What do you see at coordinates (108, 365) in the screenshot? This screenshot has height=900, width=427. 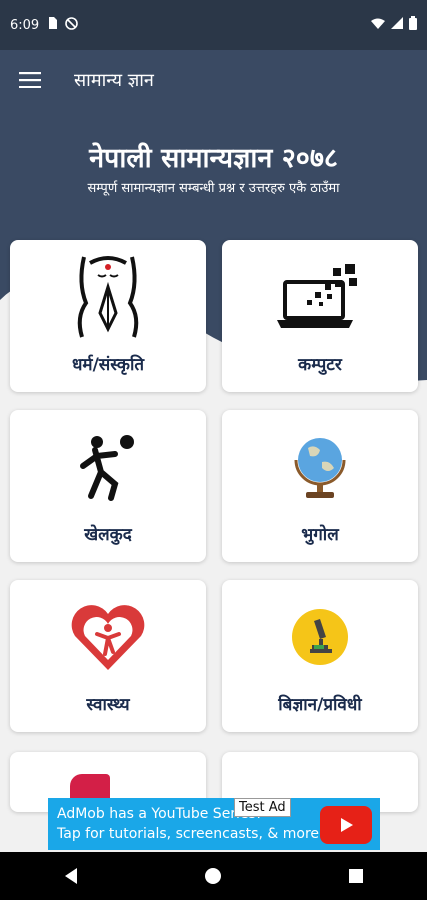 I see `category-label: धर्म/संस्कृति` at bounding box center [108, 365].